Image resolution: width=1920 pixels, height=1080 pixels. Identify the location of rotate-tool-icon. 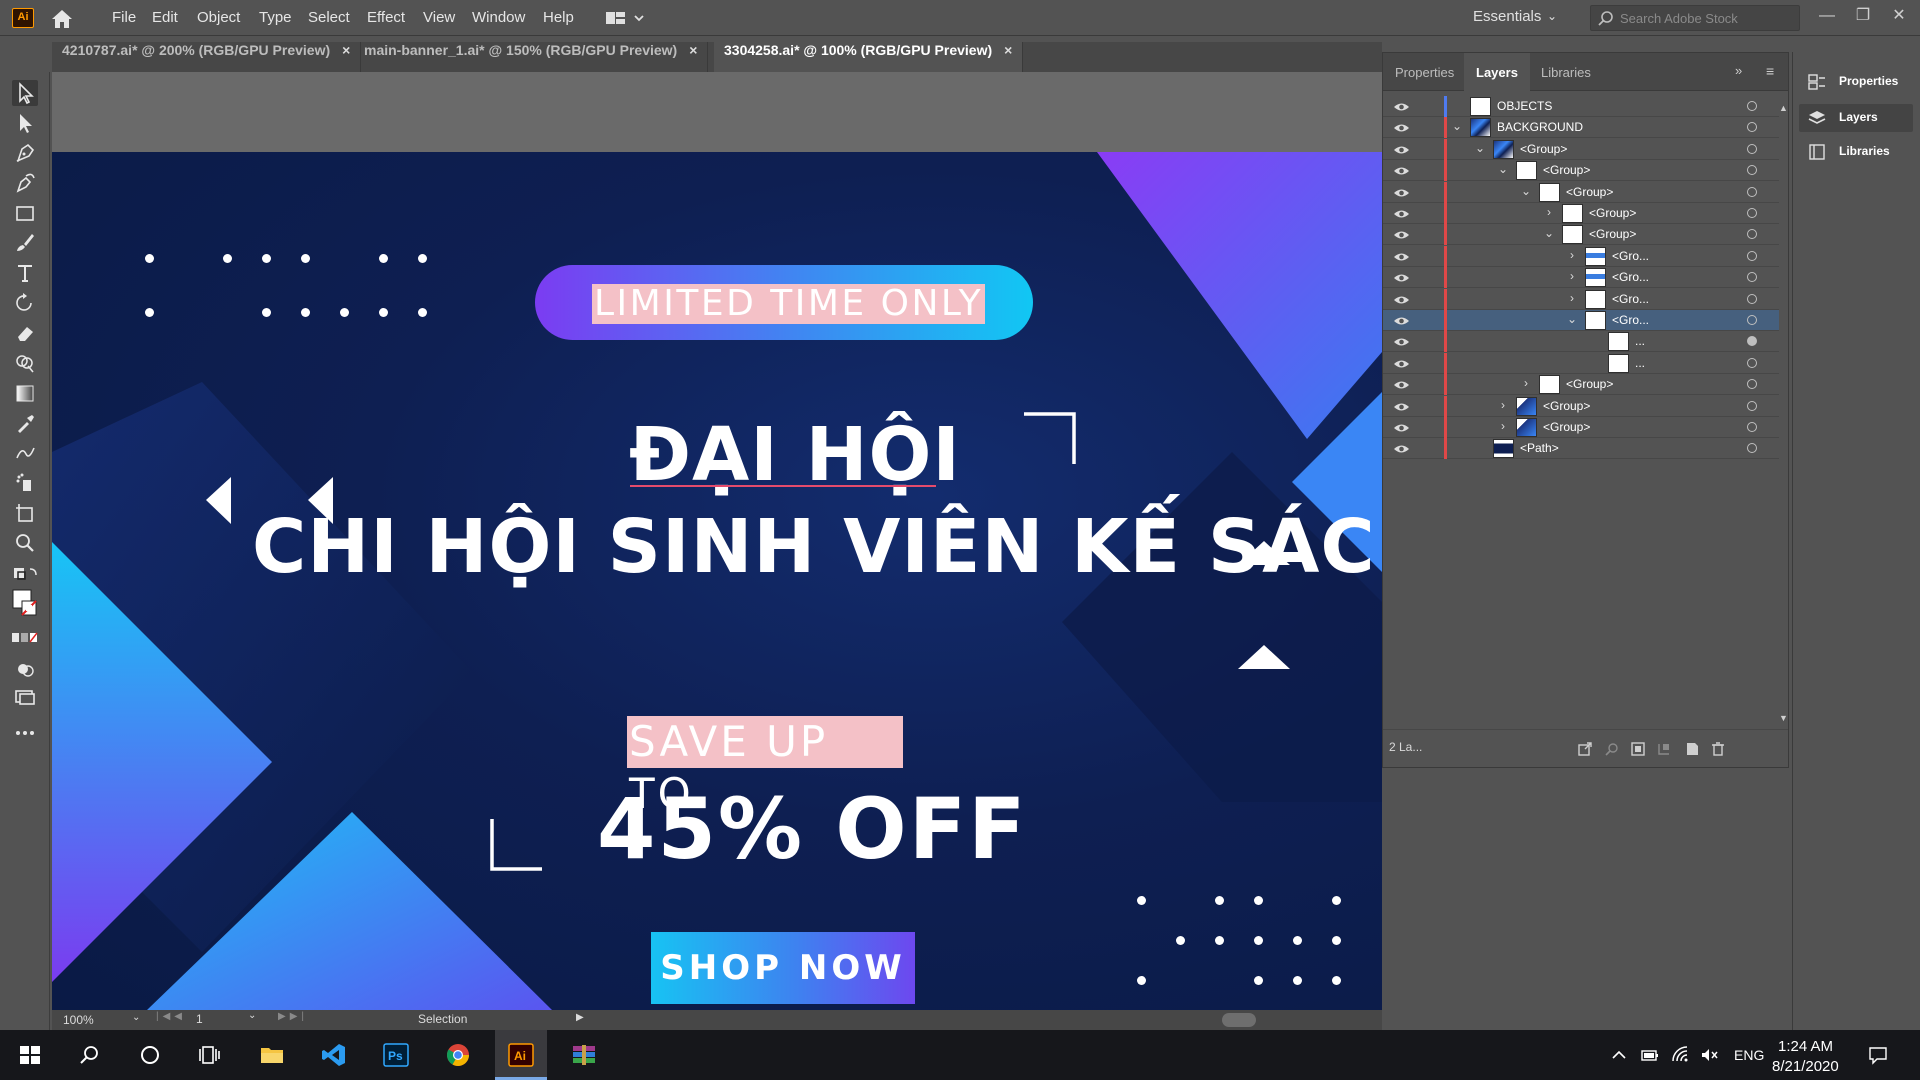
(25, 303).